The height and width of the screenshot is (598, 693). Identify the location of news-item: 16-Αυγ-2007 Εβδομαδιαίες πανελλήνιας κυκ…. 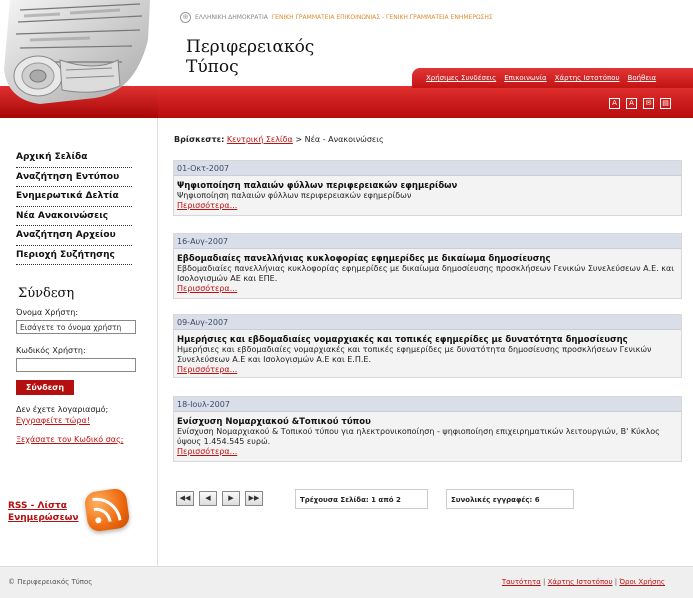
(427, 266).